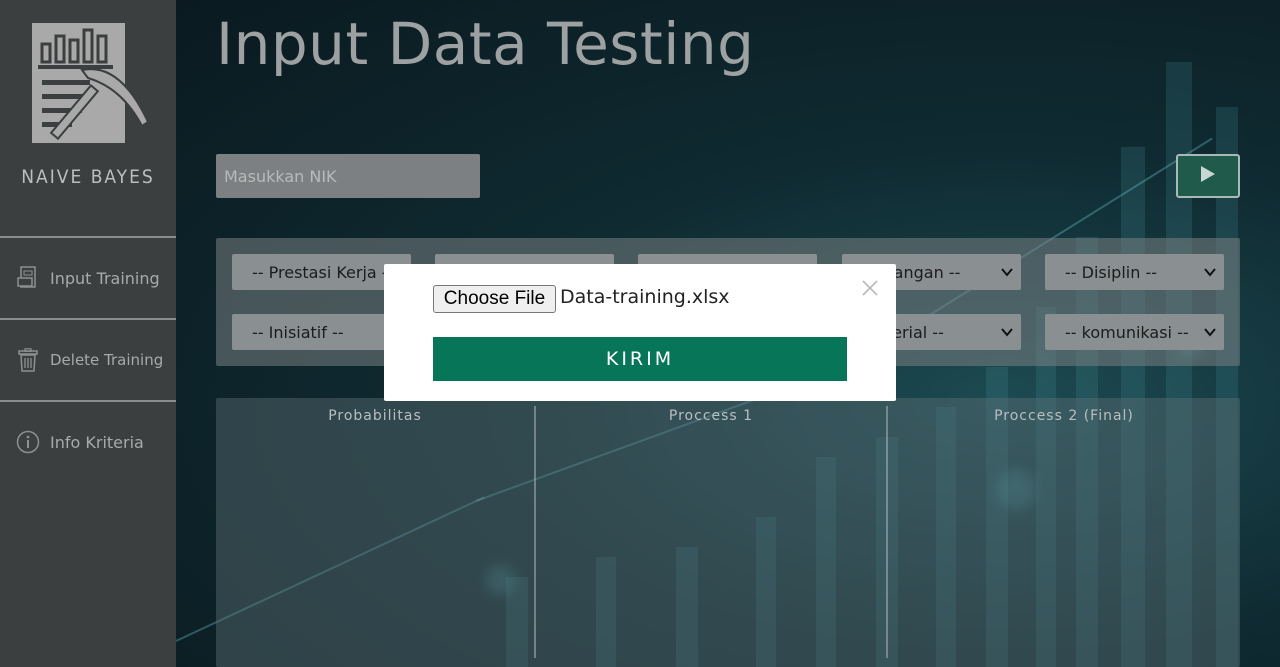 The image size is (1280, 667). Describe the element at coordinates (870, 288) in the screenshot. I see `close-icon` at that location.